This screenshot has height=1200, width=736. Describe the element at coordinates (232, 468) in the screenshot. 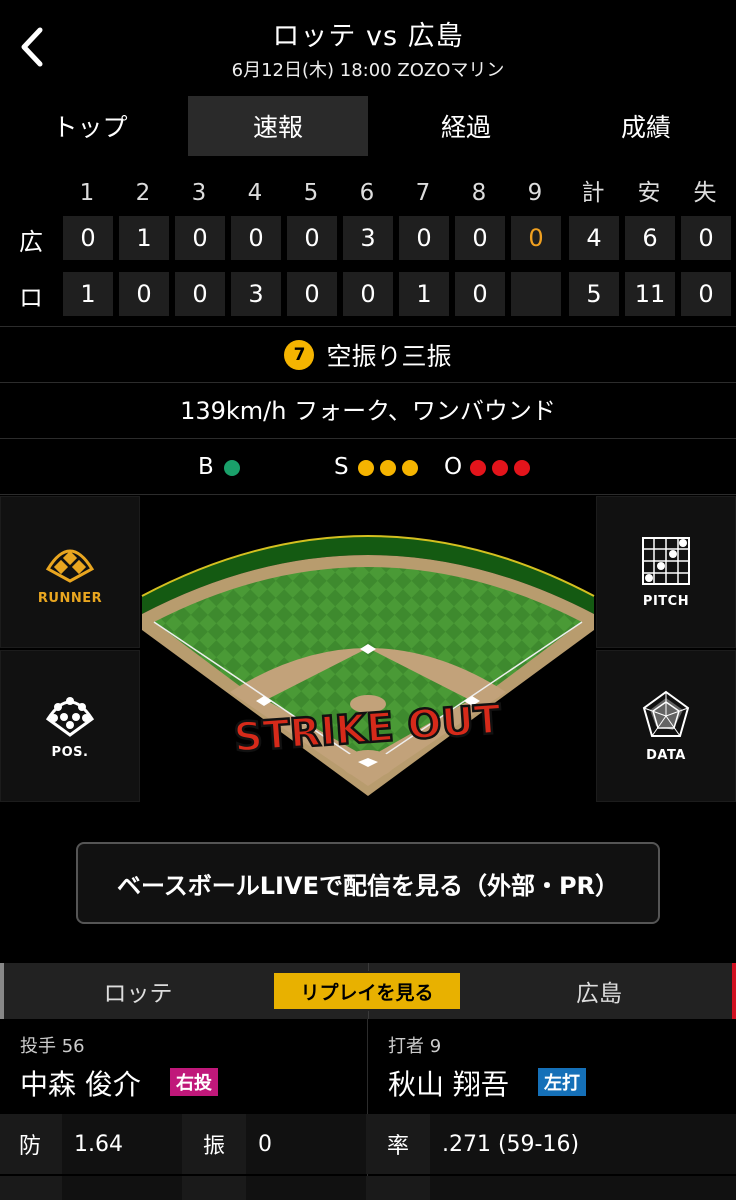

I see `ball-dot` at that location.